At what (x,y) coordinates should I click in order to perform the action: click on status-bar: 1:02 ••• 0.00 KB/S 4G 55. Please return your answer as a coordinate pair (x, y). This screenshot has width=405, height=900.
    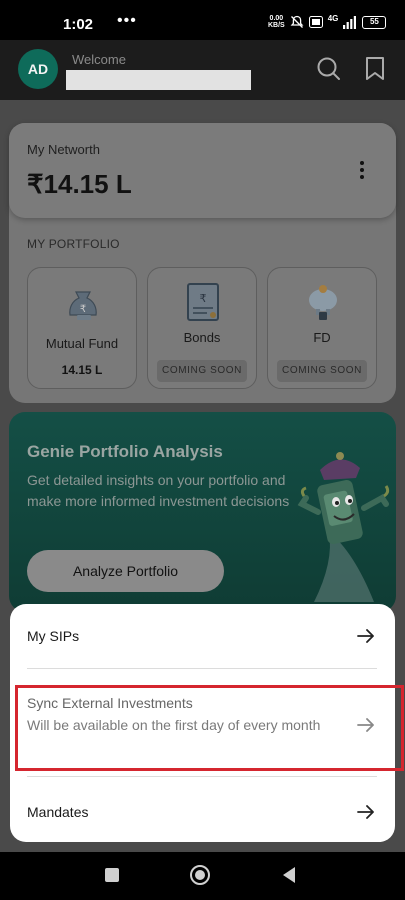
    Looking at the image, I should click on (202, 20).